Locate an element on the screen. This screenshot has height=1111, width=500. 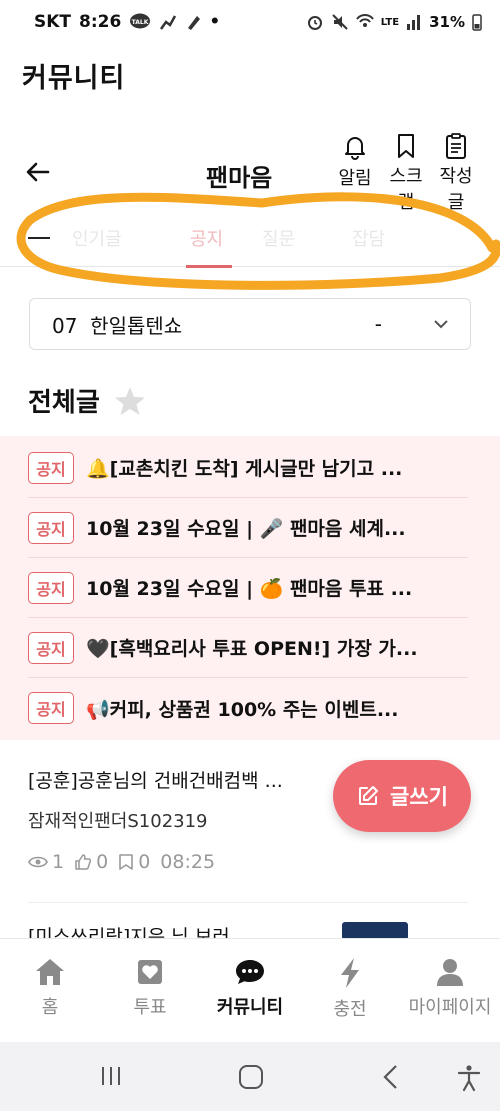
board-tabs: 인기글 공지 질문 잡담 is located at coordinates (250, 236).